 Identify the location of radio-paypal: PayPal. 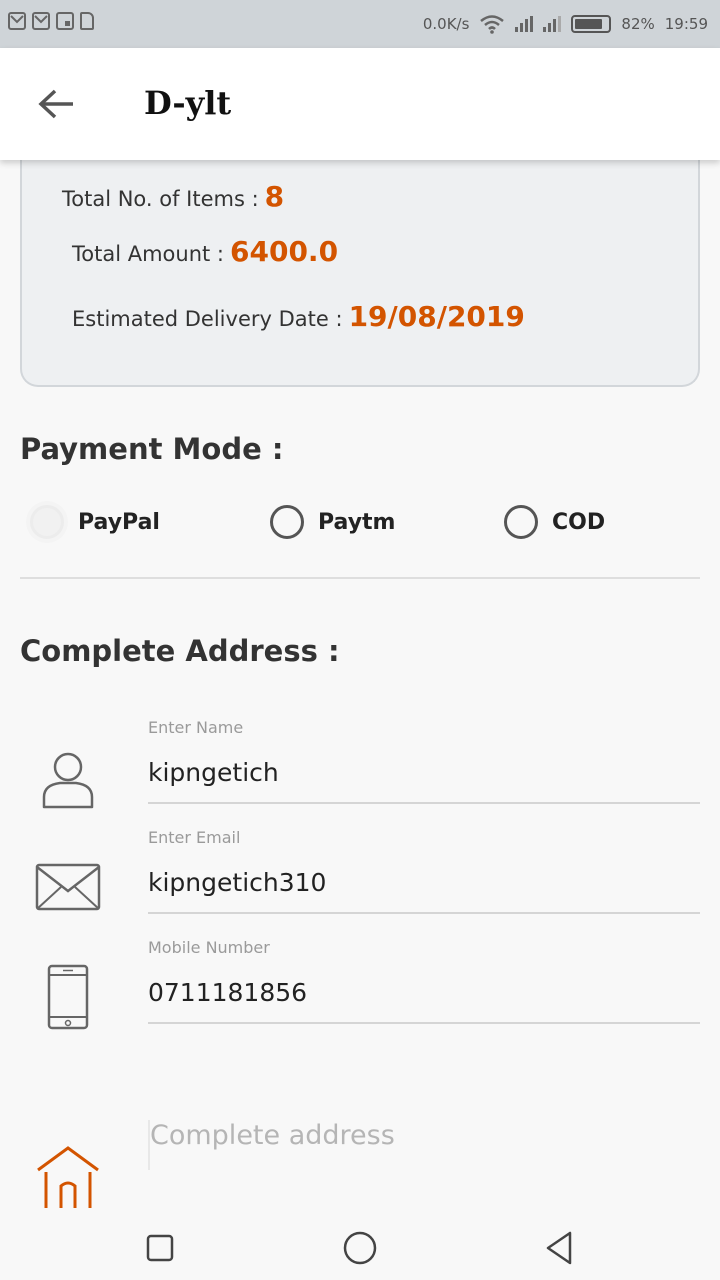
(95, 522).